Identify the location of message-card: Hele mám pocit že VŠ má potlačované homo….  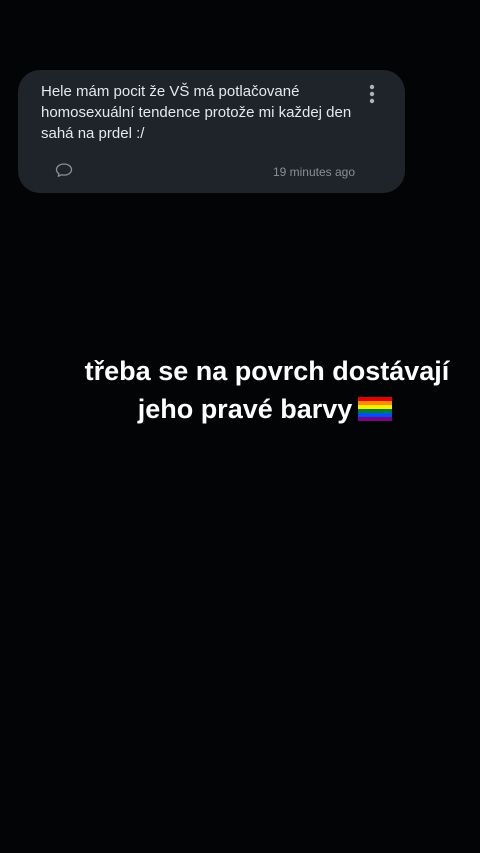
(211, 131).